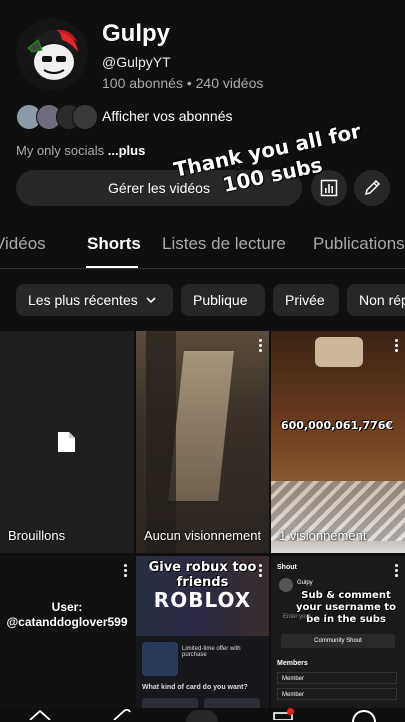 This screenshot has height=722, width=405. I want to click on tabs-divider, so click(202, 268).